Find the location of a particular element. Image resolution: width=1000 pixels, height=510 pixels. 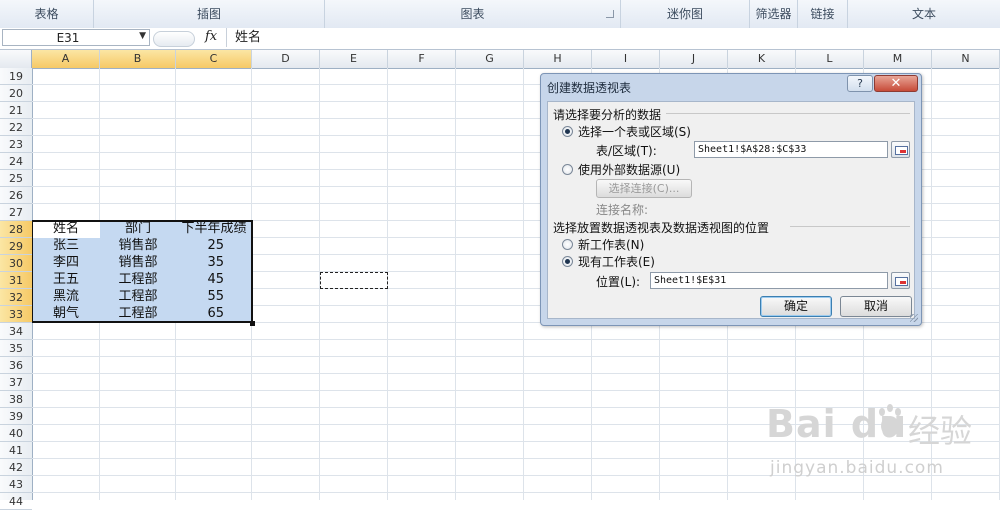

row-header-20: 20 is located at coordinates (16, 93).